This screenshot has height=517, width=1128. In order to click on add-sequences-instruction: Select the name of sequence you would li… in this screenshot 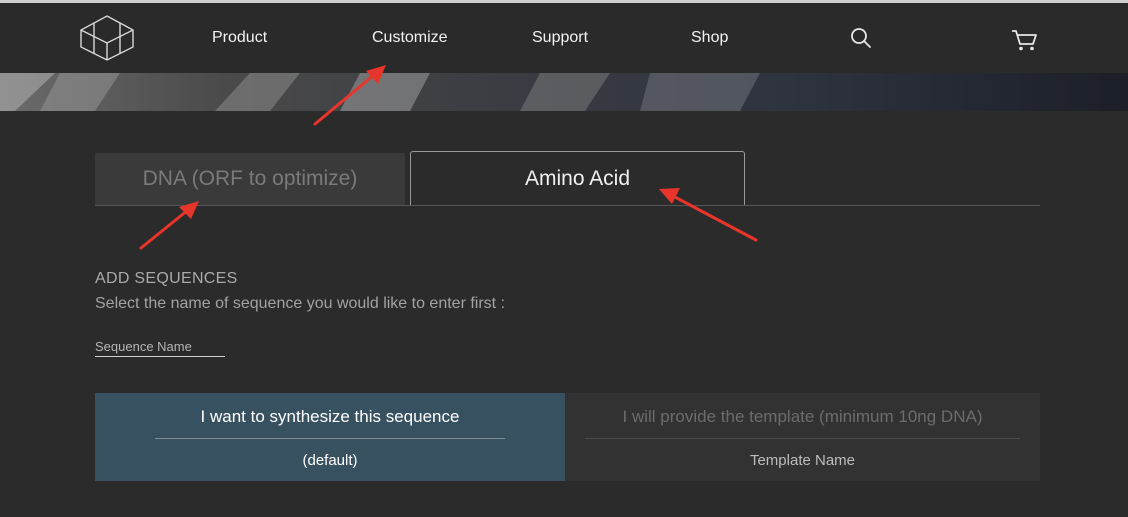, I will do `click(300, 303)`.